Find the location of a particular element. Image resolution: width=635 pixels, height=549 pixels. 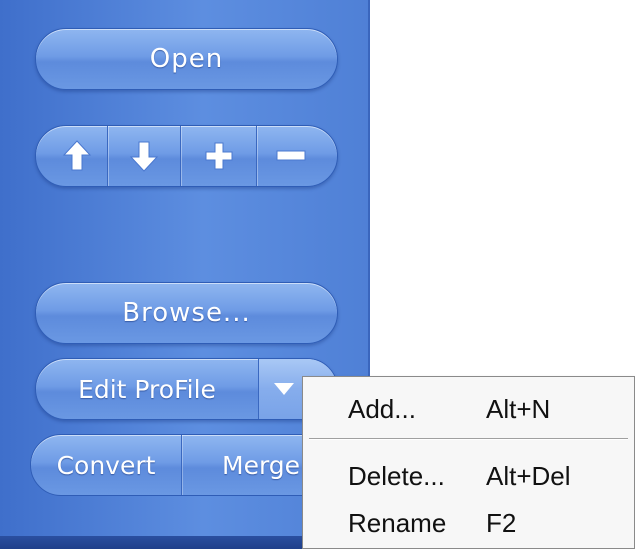

menu-item-shortcut: Alt+N is located at coordinates (518, 408).